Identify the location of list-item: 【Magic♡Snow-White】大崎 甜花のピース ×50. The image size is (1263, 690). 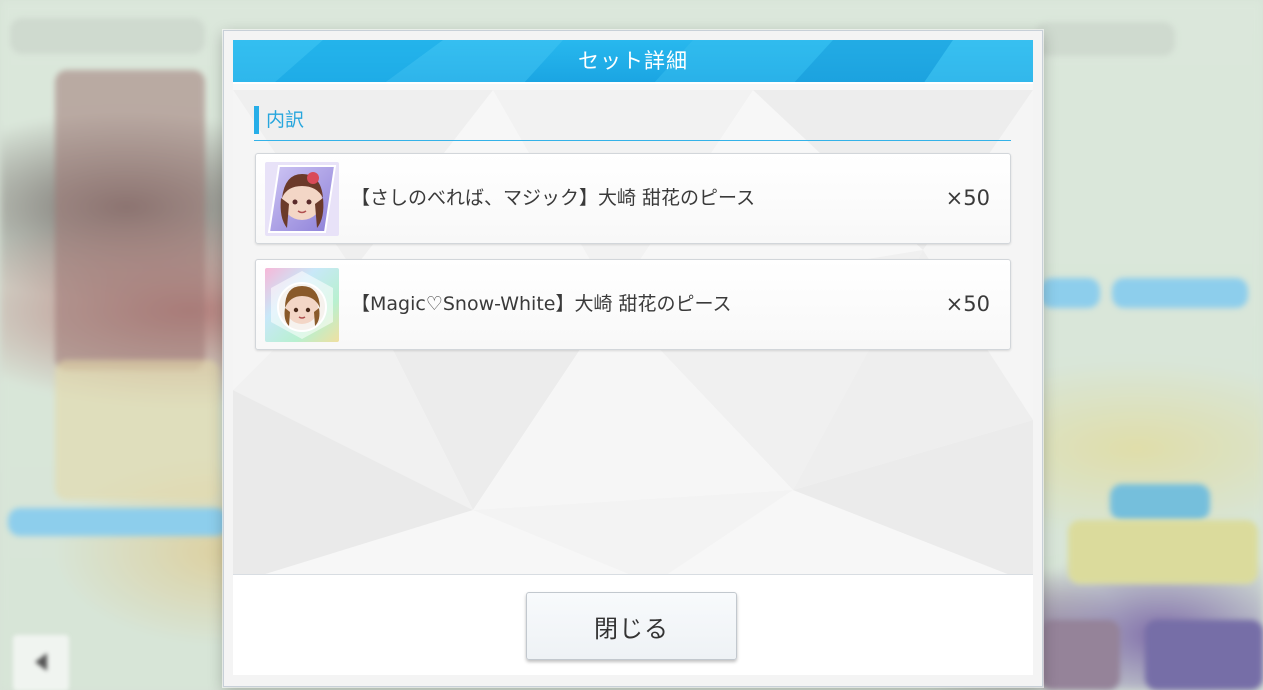
(633, 304).